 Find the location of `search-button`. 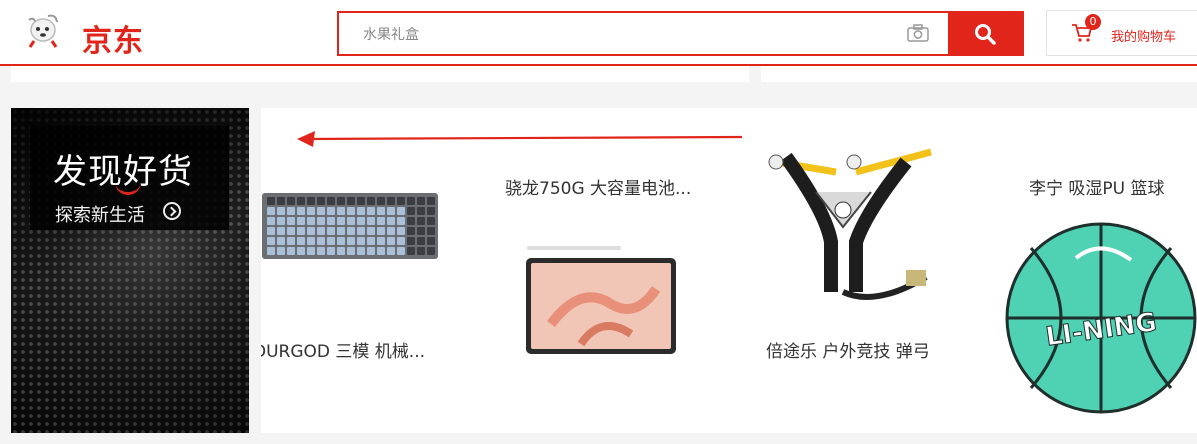

search-button is located at coordinates (985, 33).